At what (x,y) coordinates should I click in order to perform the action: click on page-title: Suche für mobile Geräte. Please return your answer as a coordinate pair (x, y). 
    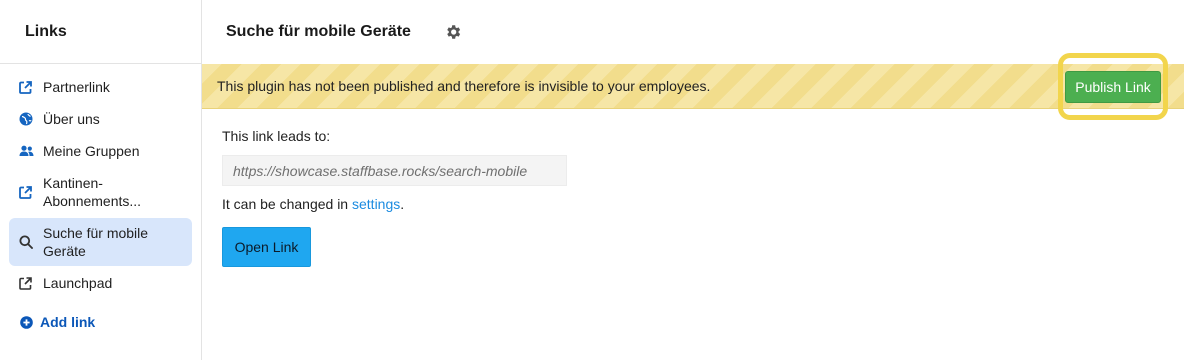
    Looking at the image, I should click on (318, 31).